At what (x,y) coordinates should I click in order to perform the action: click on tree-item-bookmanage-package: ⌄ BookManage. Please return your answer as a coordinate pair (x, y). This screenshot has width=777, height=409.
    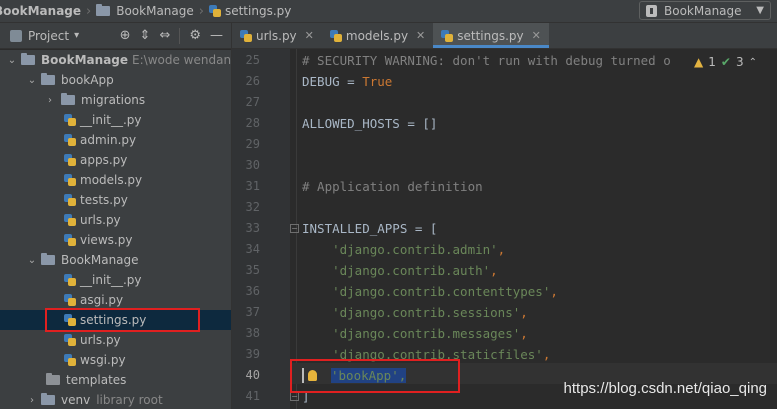
    Looking at the image, I should click on (115, 260).